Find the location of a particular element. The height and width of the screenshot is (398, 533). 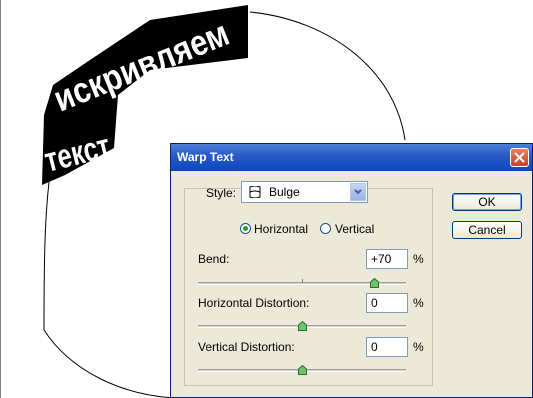

ok-button: OK is located at coordinates (487, 202).